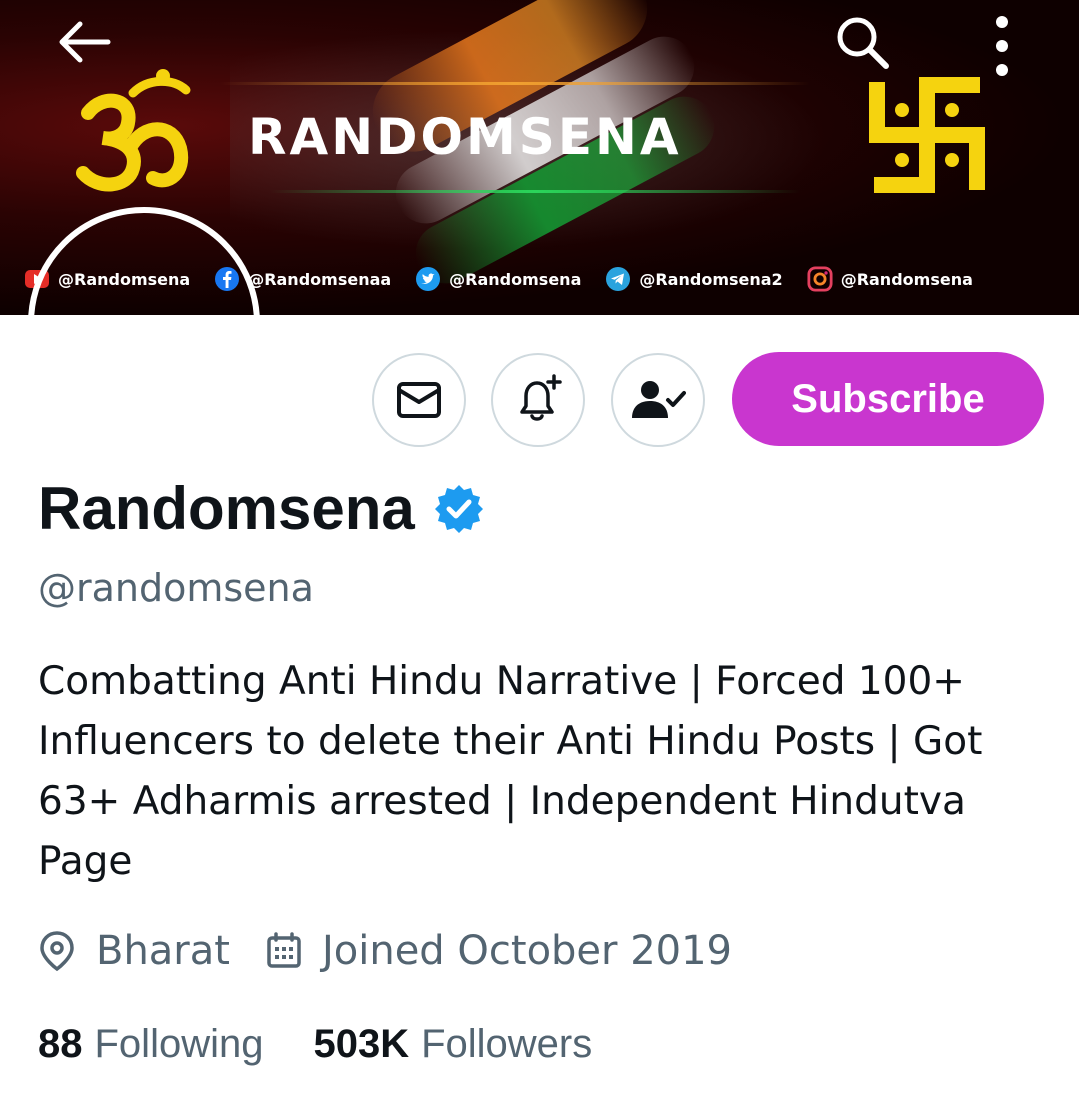 This screenshot has width=1079, height=1118. What do you see at coordinates (1002, 46) in the screenshot?
I see `more-vertical-icon` at bounding box center [1002, 46].